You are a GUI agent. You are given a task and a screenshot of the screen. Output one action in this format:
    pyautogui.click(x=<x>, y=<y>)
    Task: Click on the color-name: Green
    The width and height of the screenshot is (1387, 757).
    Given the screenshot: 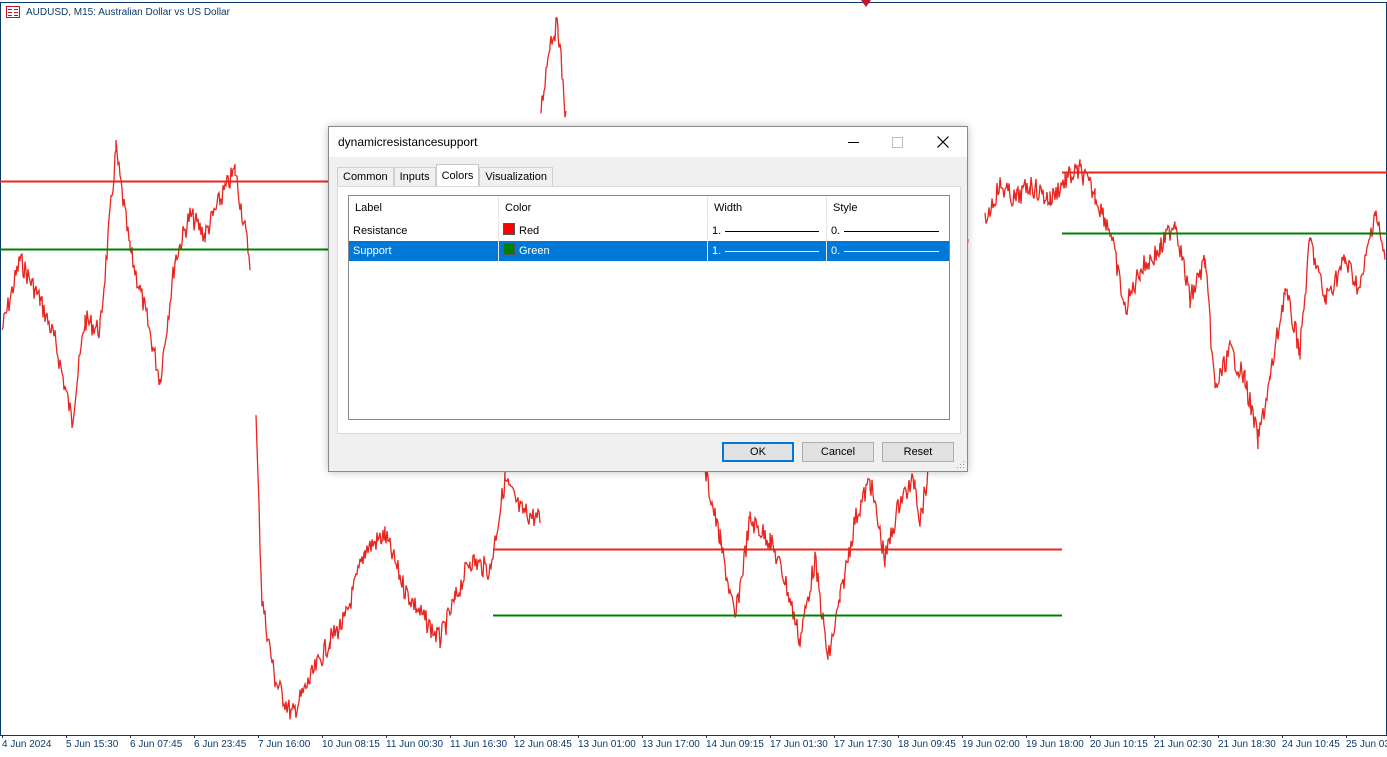 What is the action you would take?
    pyautogui.click(x=534, y=251)
    